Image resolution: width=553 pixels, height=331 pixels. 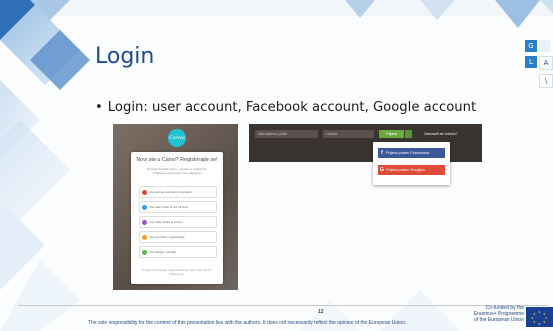 I want to click on corner-tile-l: L, so click(x=531, y=62).